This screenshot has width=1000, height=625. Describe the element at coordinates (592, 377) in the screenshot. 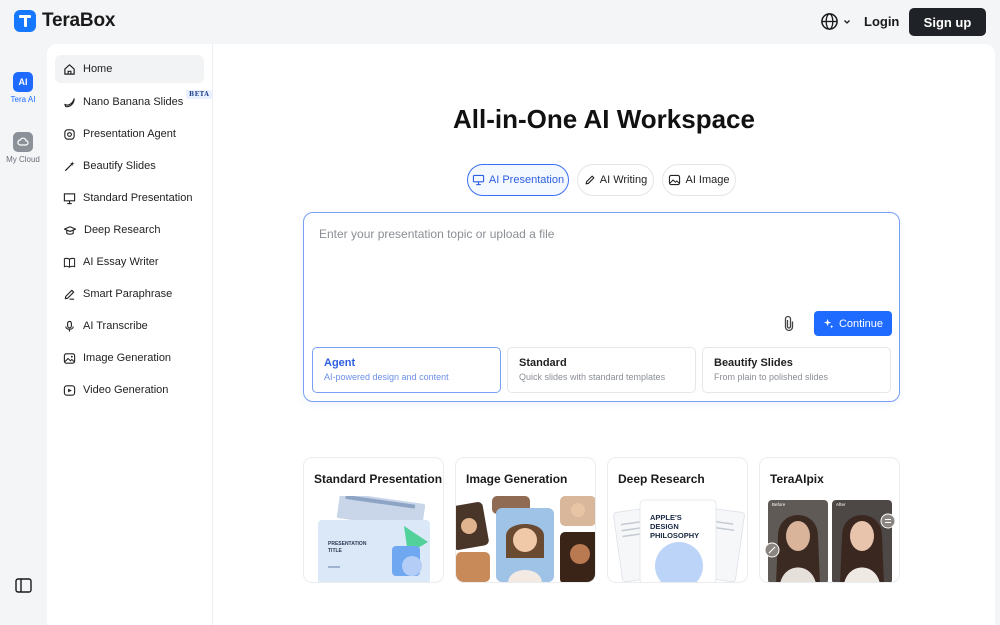

I see `mode-description: Quick slides with standard templates` at that location.